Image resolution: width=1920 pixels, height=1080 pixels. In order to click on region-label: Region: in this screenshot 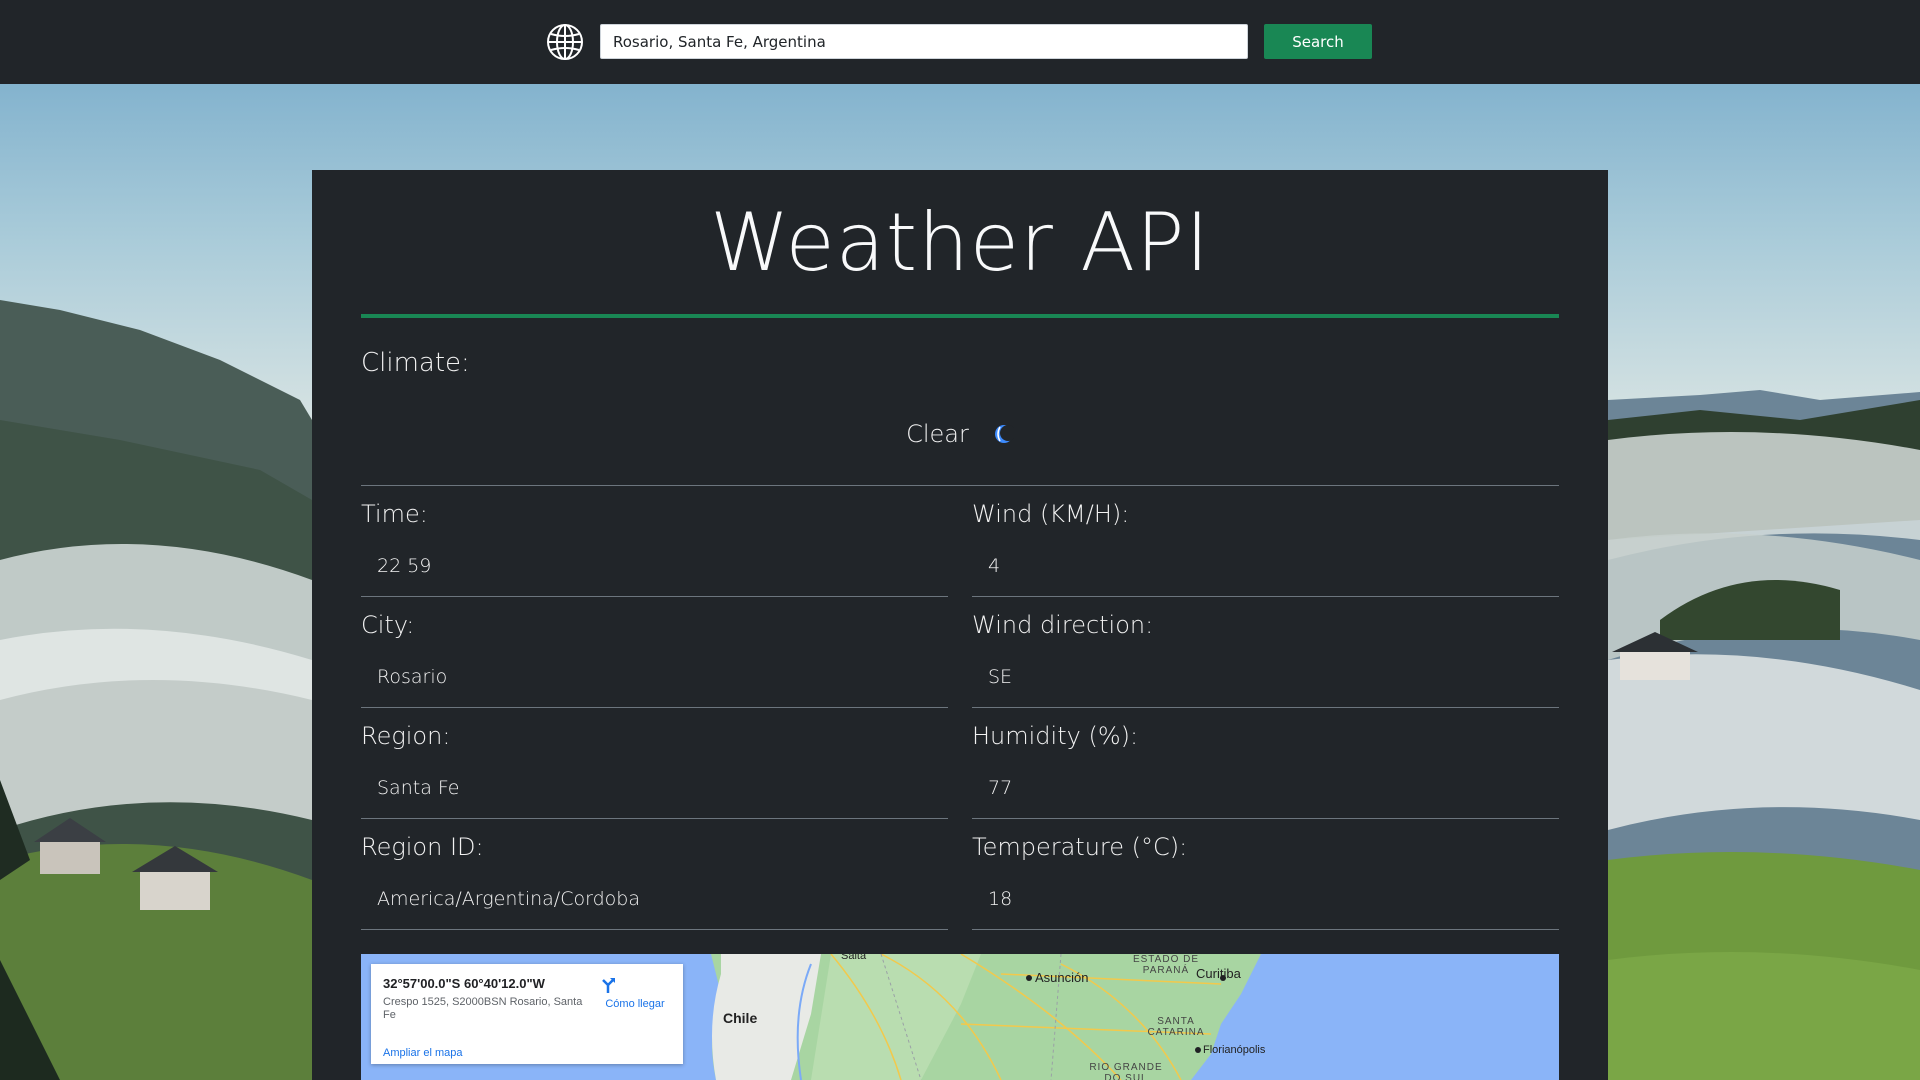, I will do `click(406, 736)`.